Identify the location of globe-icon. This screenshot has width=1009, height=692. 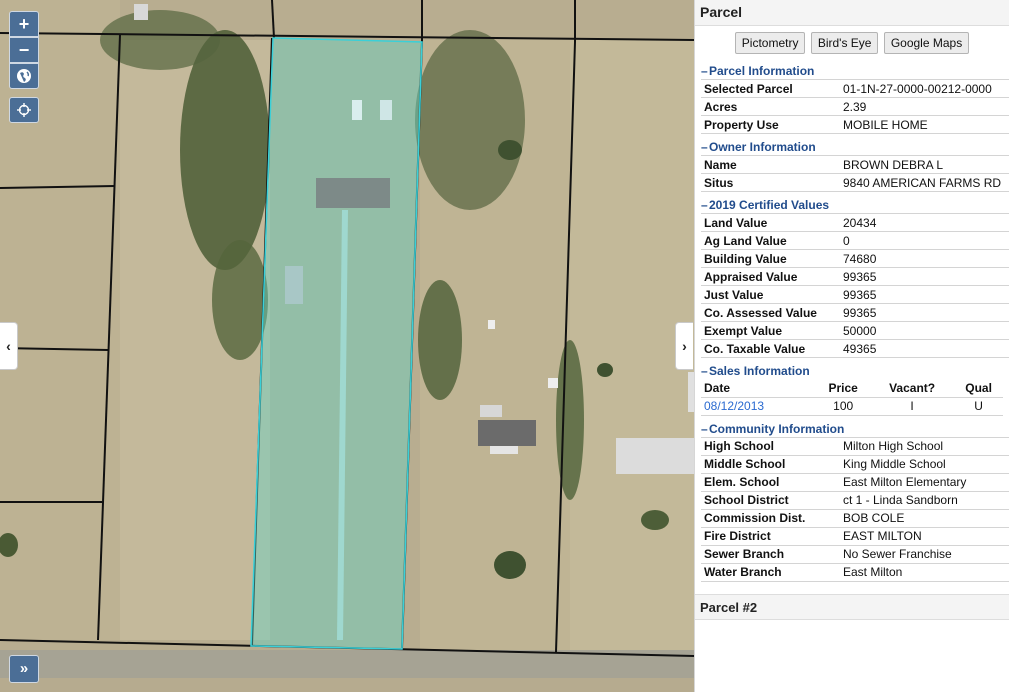
(24, 76).